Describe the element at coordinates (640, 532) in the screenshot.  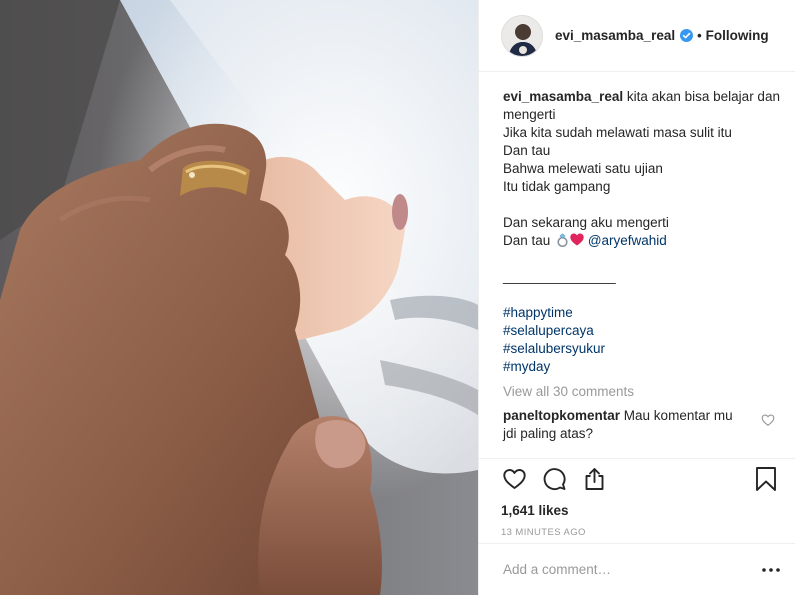
I see `post-timestamp: 13 MINUTES AGO` at that location.